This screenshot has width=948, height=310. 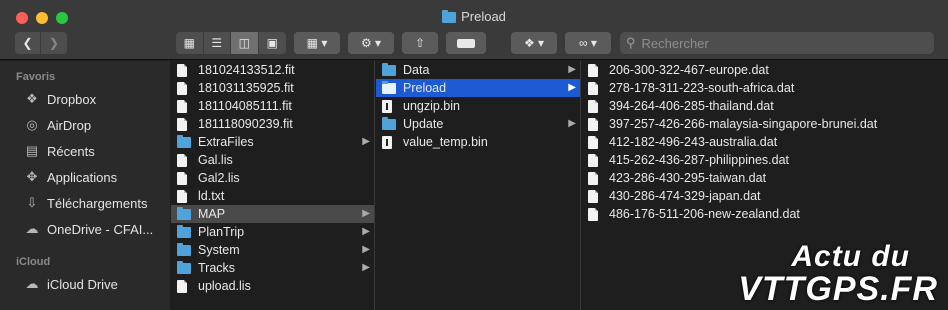 I want to click on sidebar-item-label: Récents, so click(x=71, y=151).